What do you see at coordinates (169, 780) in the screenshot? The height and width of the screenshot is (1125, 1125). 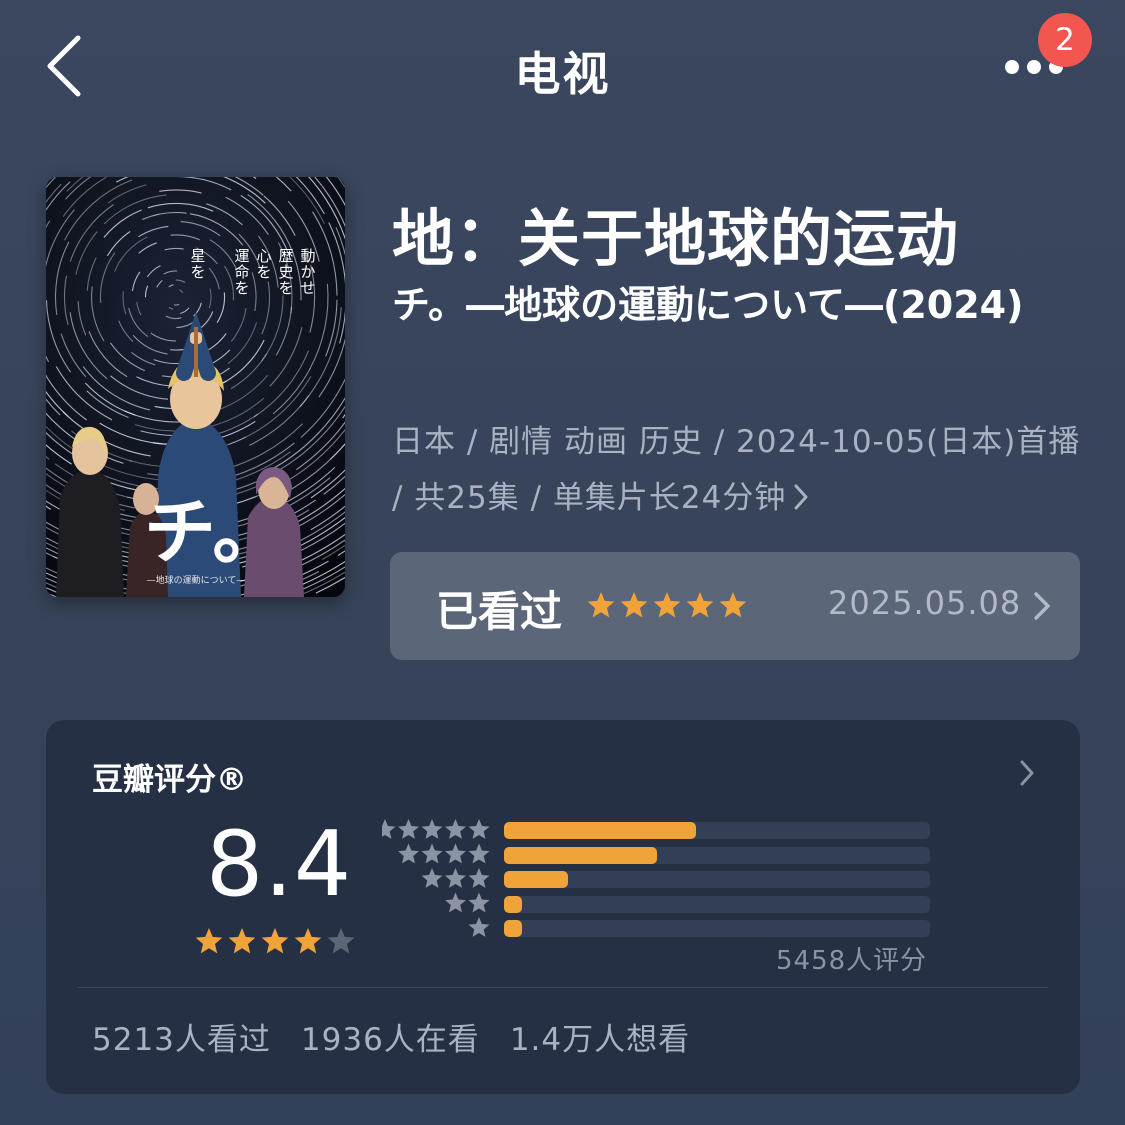 I see `rating-title: 豆瓣评分®` at bounding box center [169, 780].